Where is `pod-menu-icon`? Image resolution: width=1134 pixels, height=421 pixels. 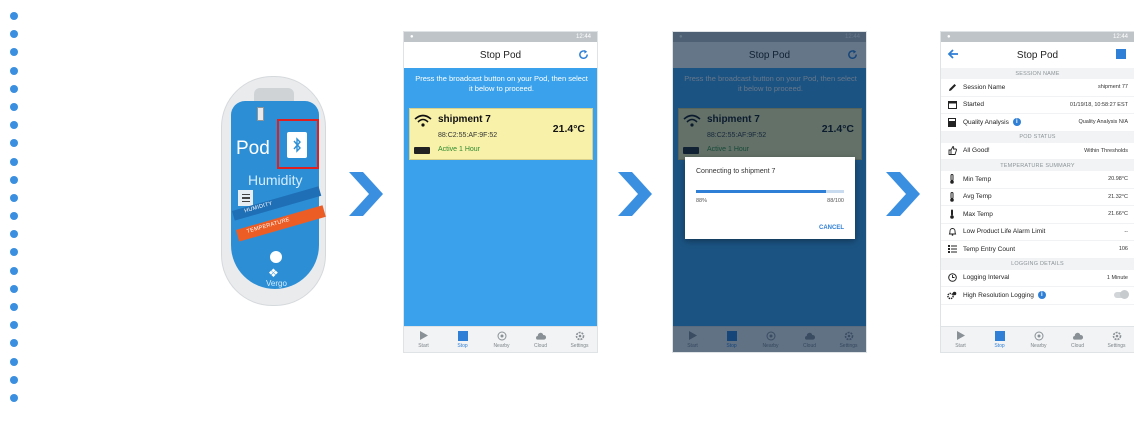 pod-menu-icon is located at coordinates (245, 198).